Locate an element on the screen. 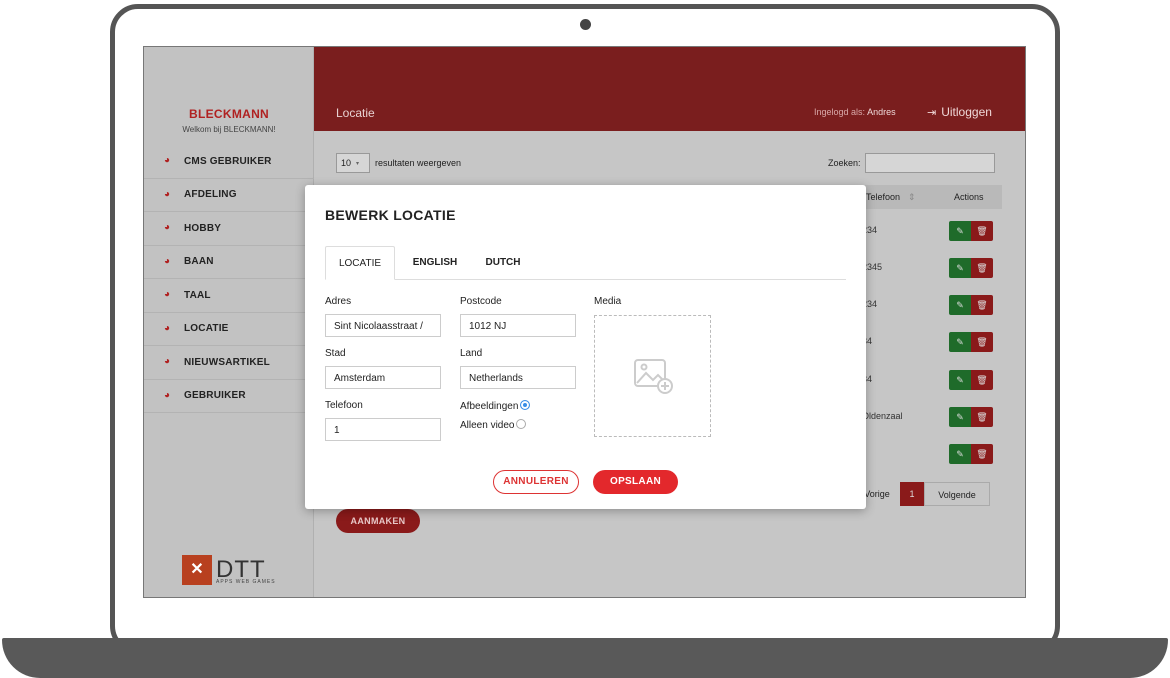  search-input is located at coordinates (929, 163).